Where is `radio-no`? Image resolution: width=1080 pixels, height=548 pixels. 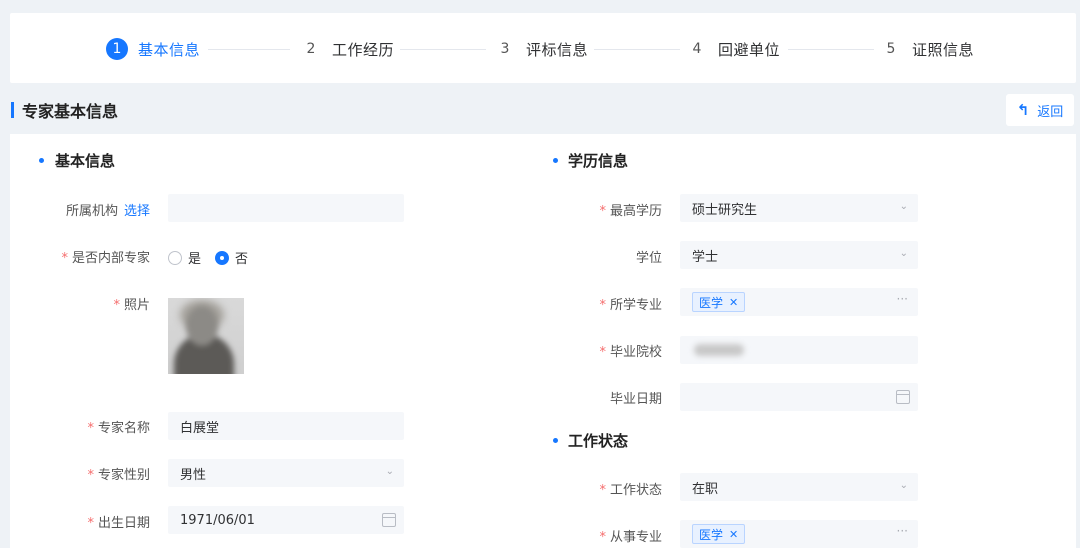 radio-no is located at coordinates (222, 257).